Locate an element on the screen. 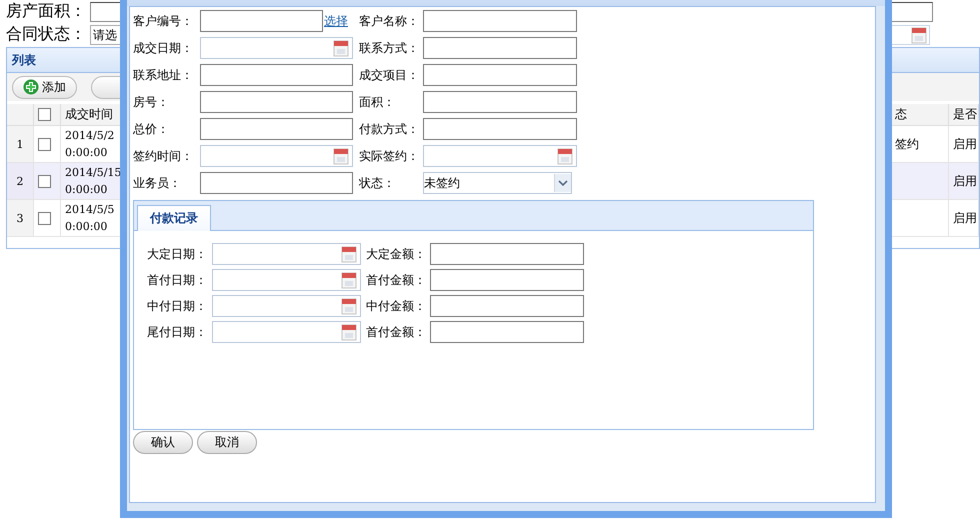  field-label: 业务员： is located at coordinates (157, 183).